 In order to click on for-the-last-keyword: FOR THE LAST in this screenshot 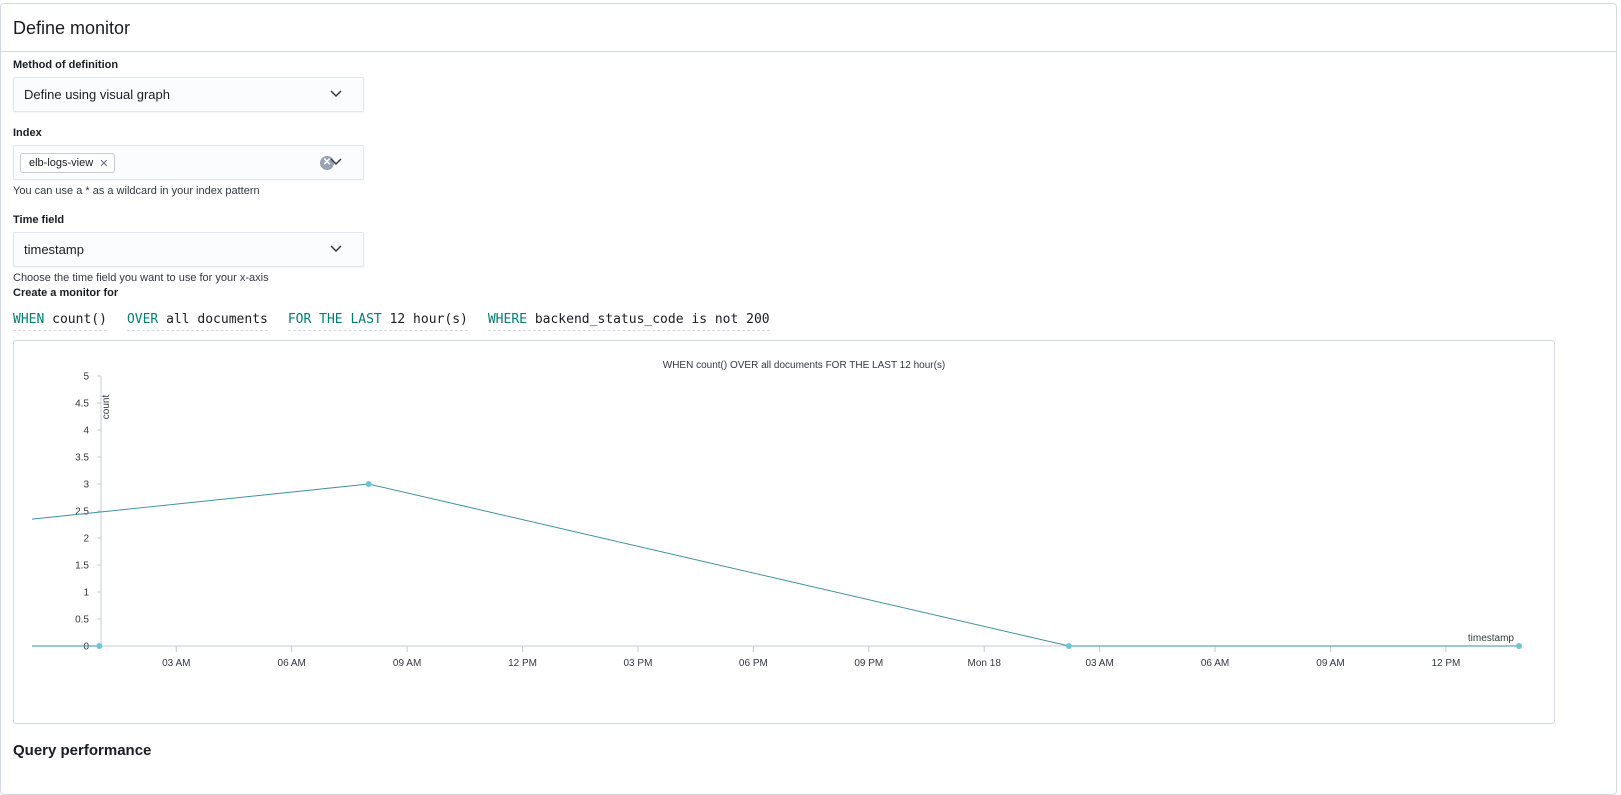, I will do `click(334, 319)`.